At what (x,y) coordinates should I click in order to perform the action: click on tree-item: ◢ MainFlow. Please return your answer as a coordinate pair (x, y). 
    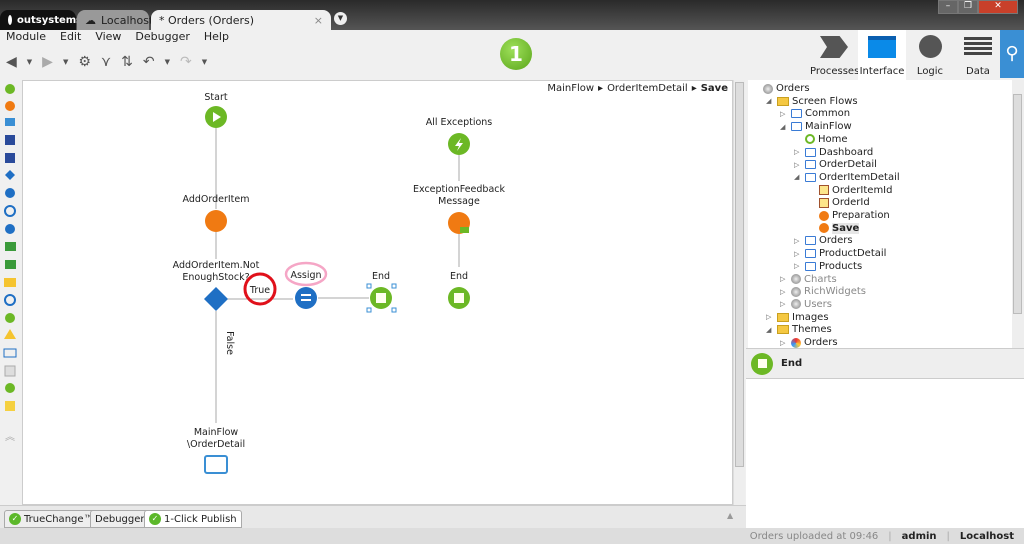
    Looking at the image, I should click on (816, 126).